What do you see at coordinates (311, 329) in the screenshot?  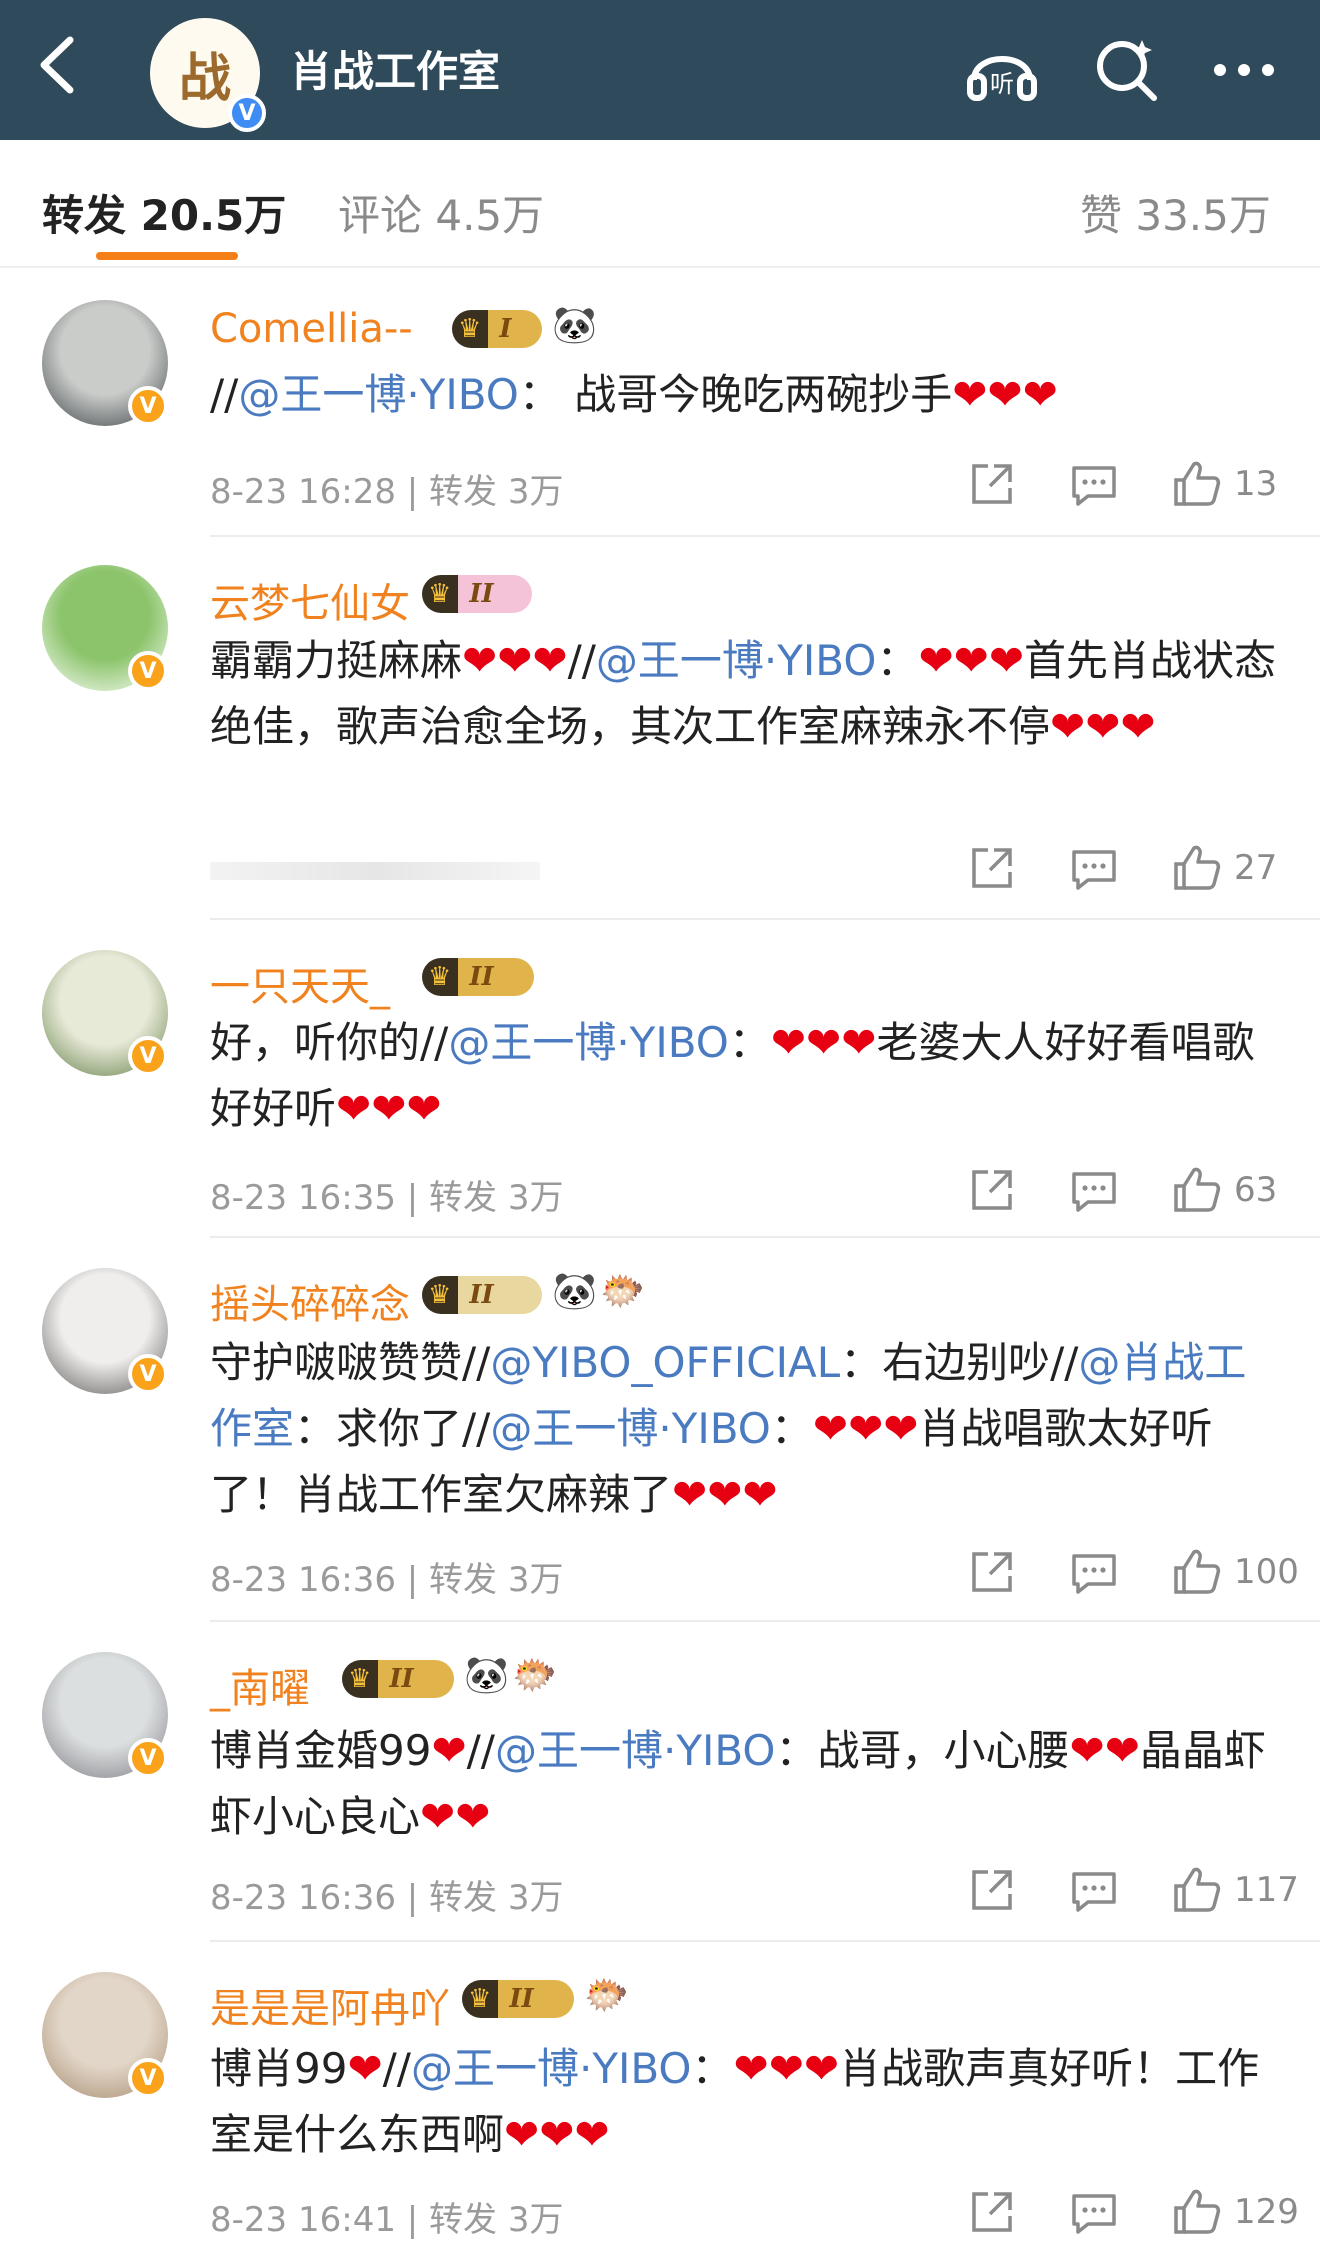 I see `username: Comellia--` at bounding box center [311, 329].